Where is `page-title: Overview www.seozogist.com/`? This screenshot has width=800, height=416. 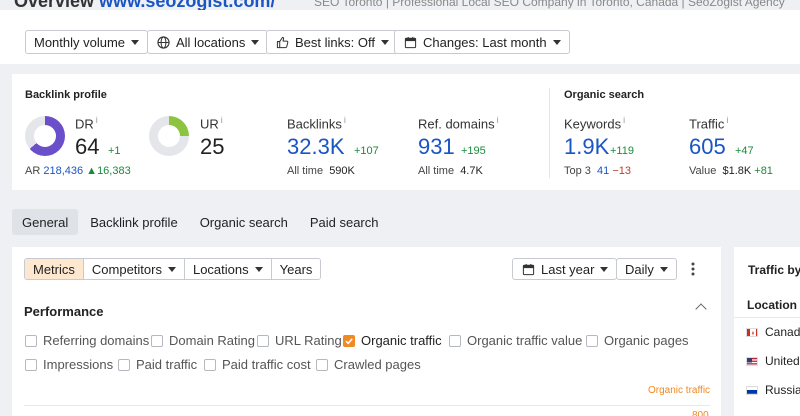 page-title: Overview www.seozogist.com/ is located at coordinates (144, 5).